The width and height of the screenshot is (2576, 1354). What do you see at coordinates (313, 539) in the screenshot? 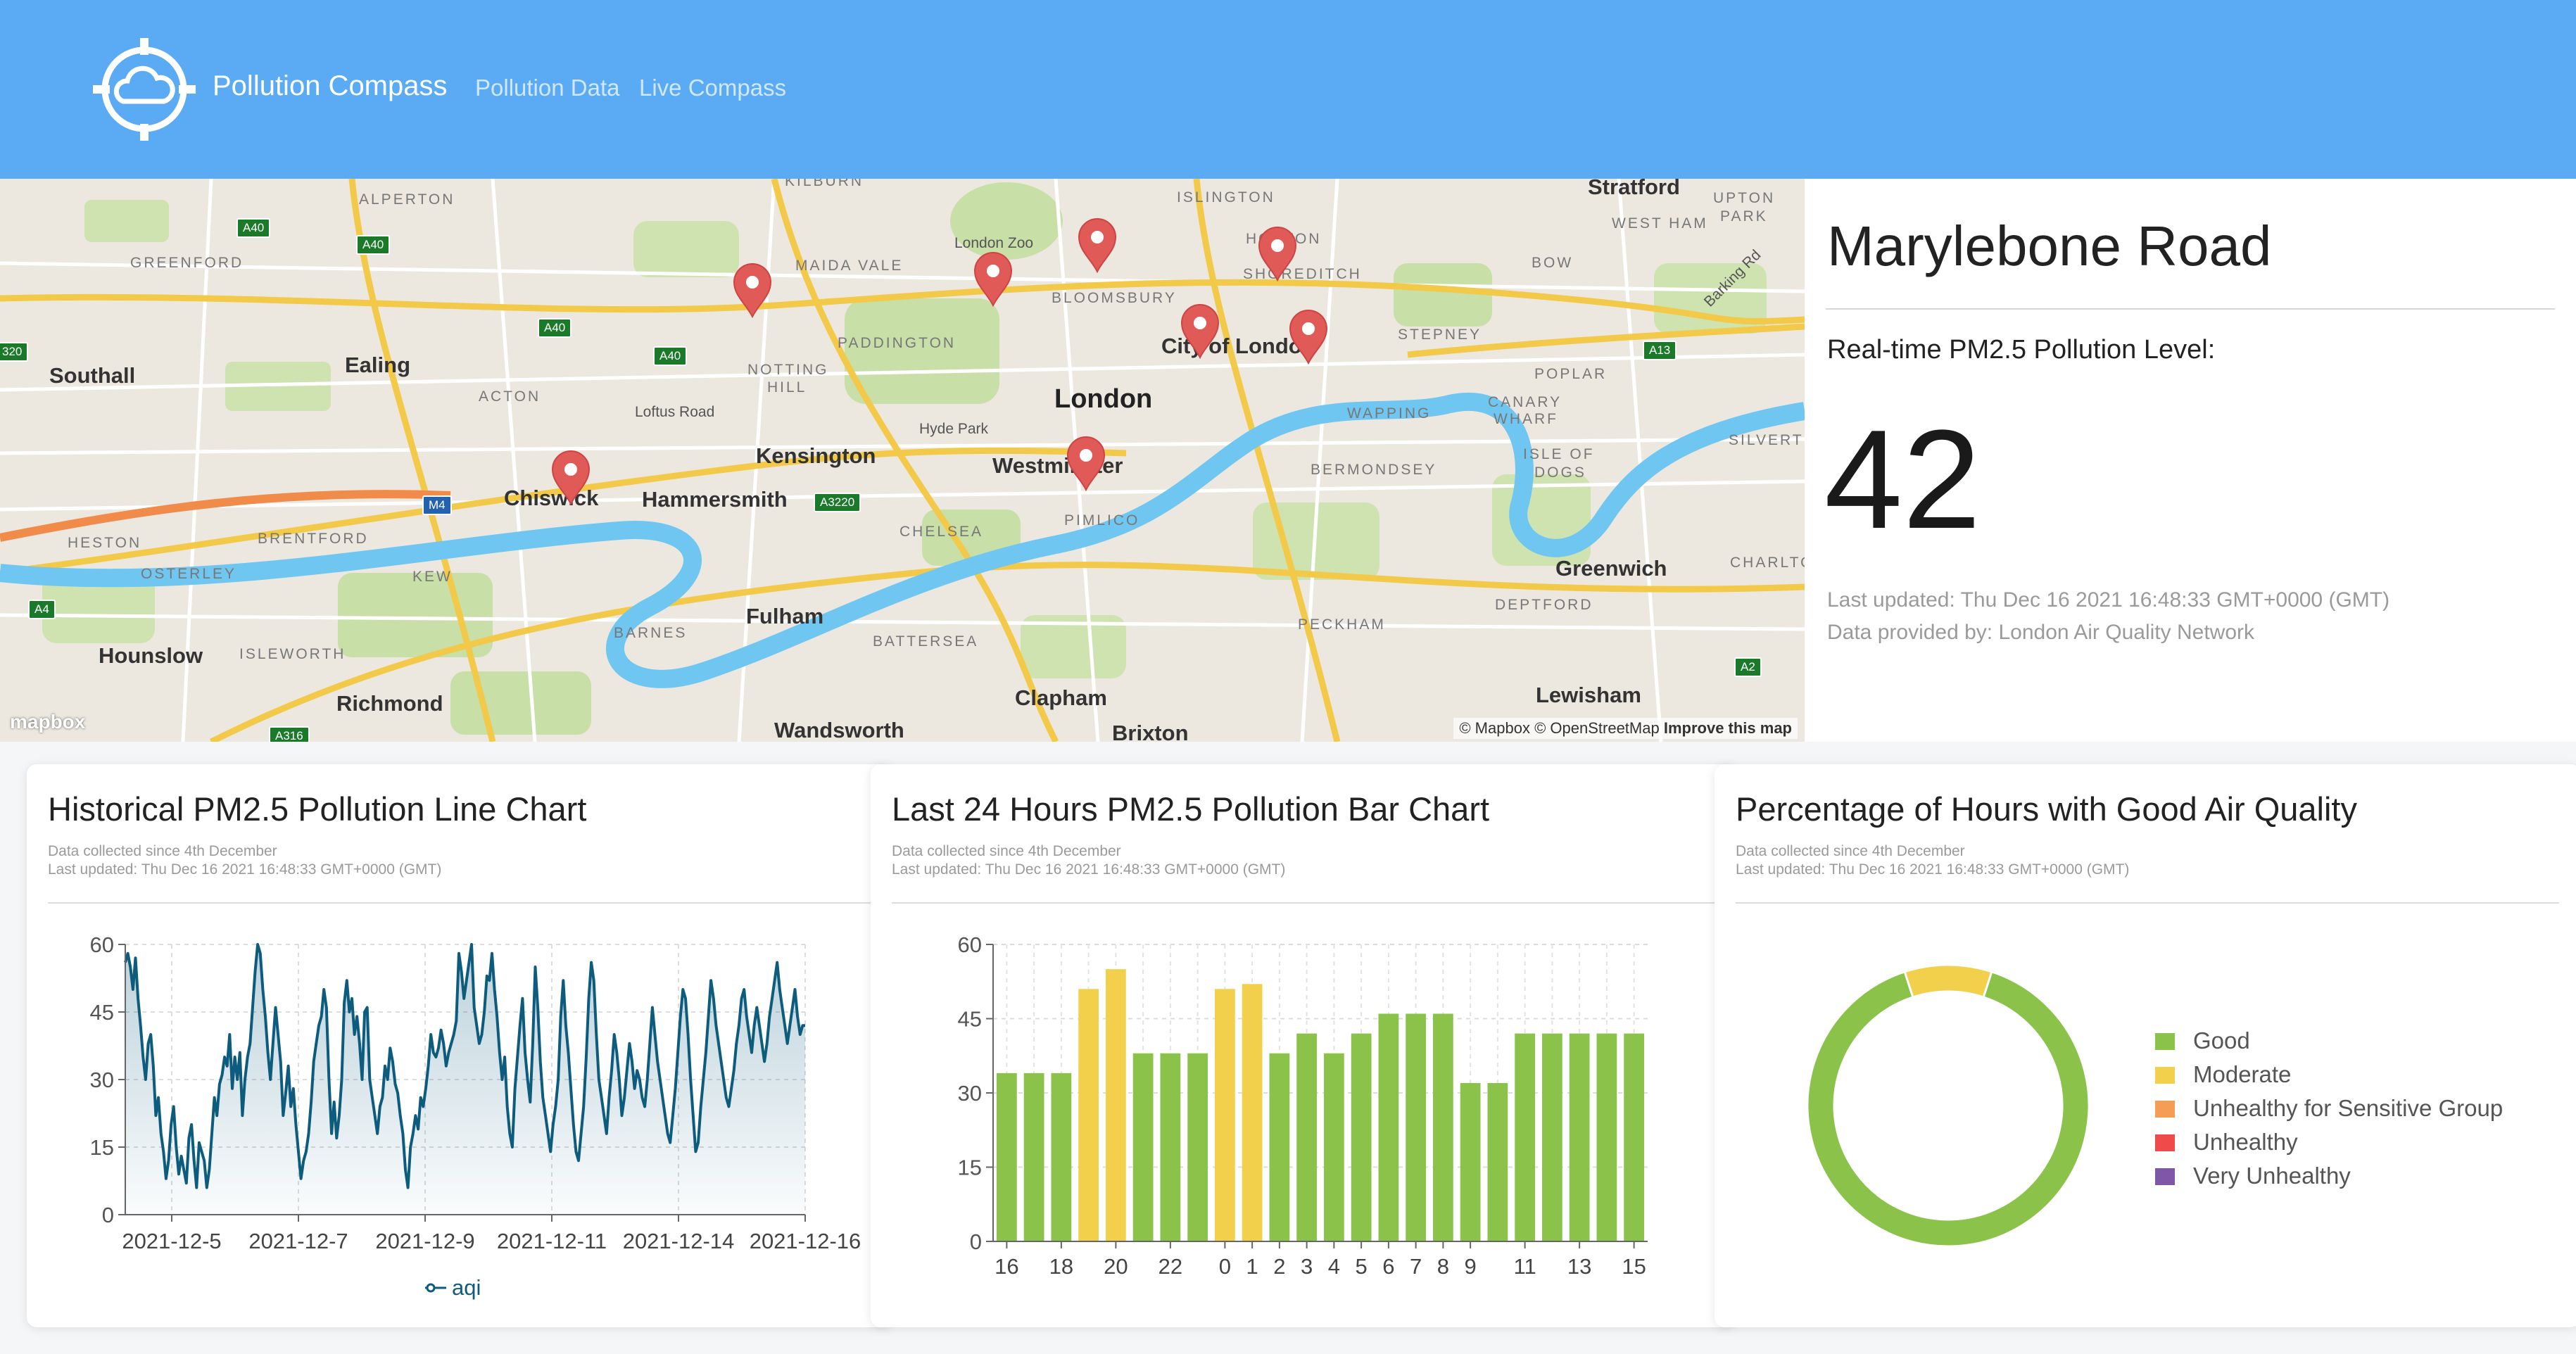
I see `map-label-brentford: BRENTFORD` at bounding box center [313, 539].